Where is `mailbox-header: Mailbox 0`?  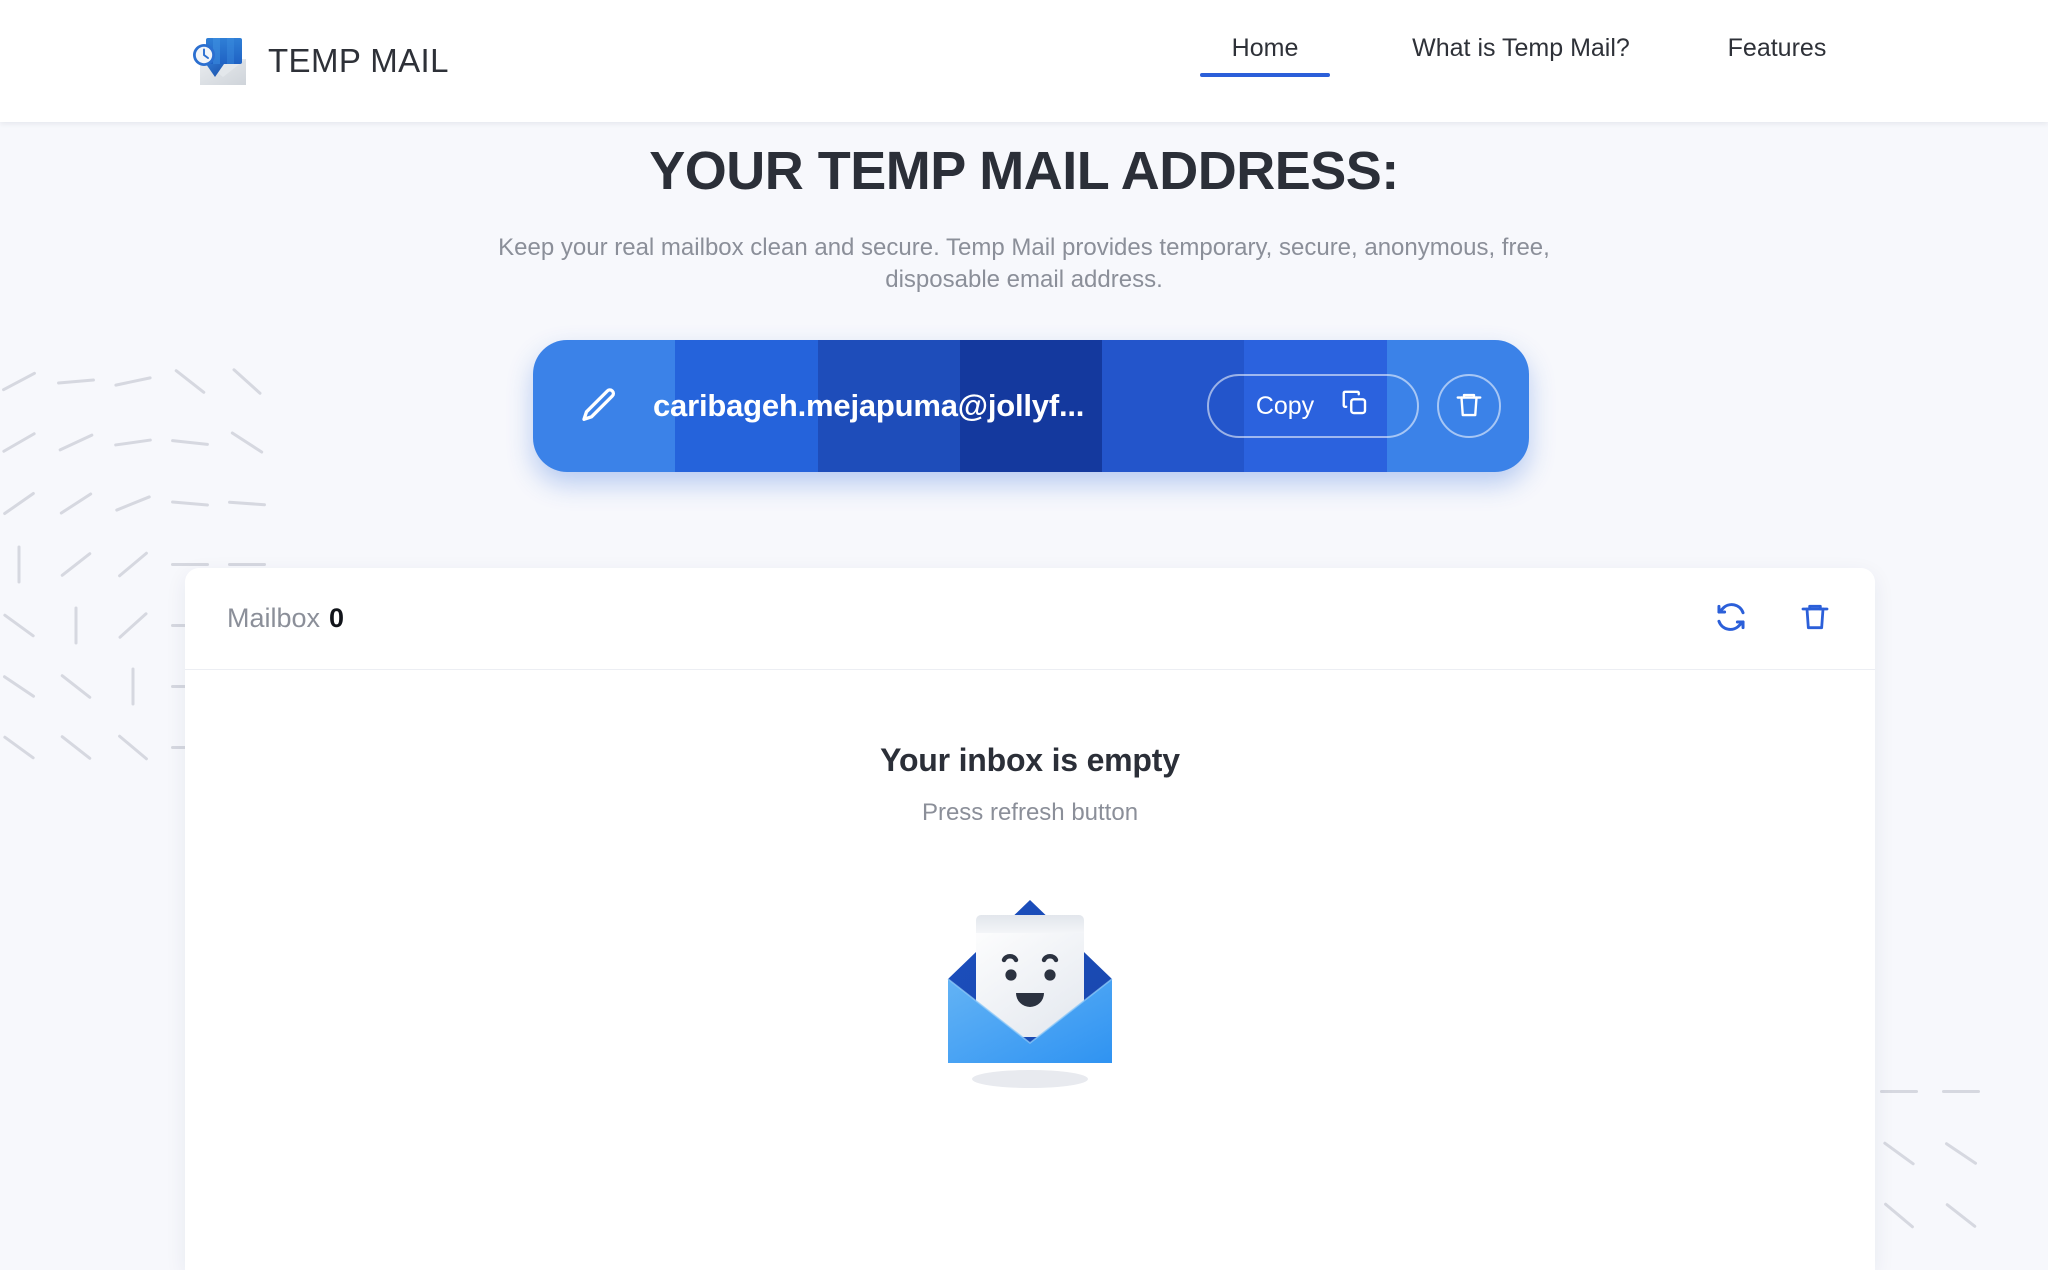 mailbox-header: Mailbox 0 is located at coordinates (1030, 619).